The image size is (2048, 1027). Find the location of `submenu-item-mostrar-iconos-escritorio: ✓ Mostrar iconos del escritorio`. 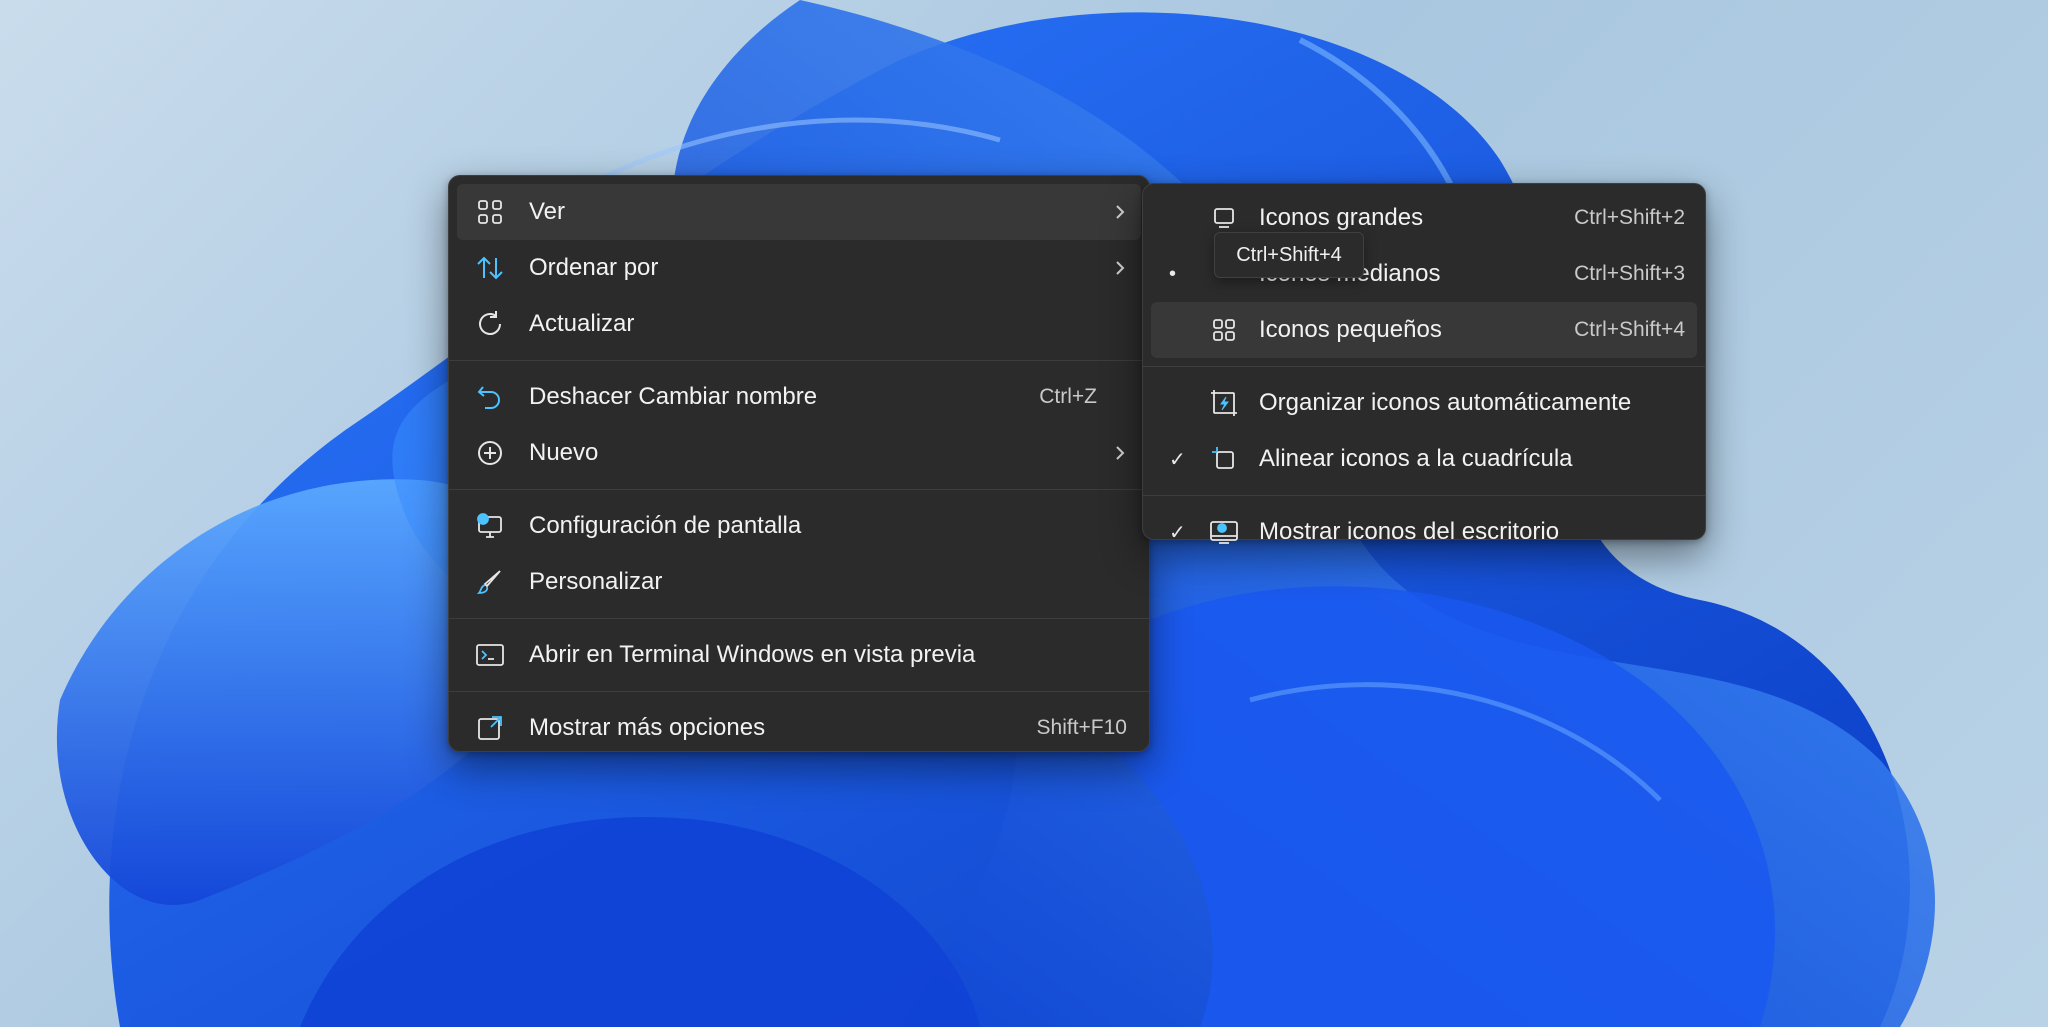

submenu-item-mostrar-iconos-escritorio: ✓ Mostrar iconos del escritorio is located at coordinates (1424, 532).